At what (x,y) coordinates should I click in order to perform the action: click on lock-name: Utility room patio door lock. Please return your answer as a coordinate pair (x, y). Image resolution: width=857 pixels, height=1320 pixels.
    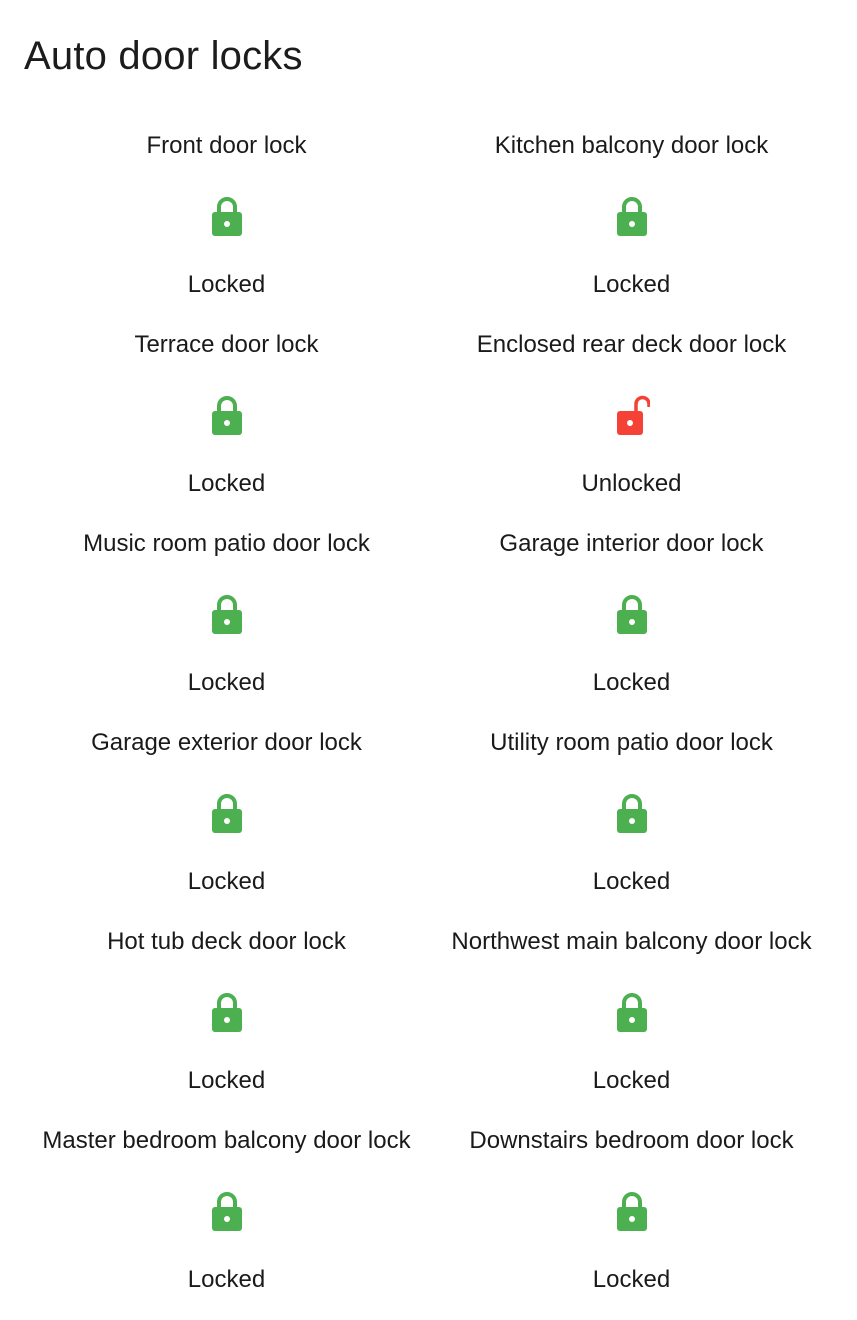
    Looking at the image, I should click on (631, 742).